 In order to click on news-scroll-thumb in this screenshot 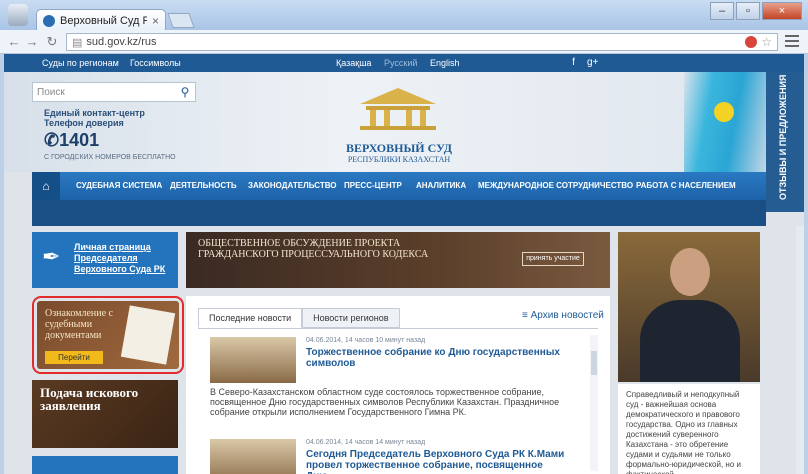, I will do `click(594, 363)`.